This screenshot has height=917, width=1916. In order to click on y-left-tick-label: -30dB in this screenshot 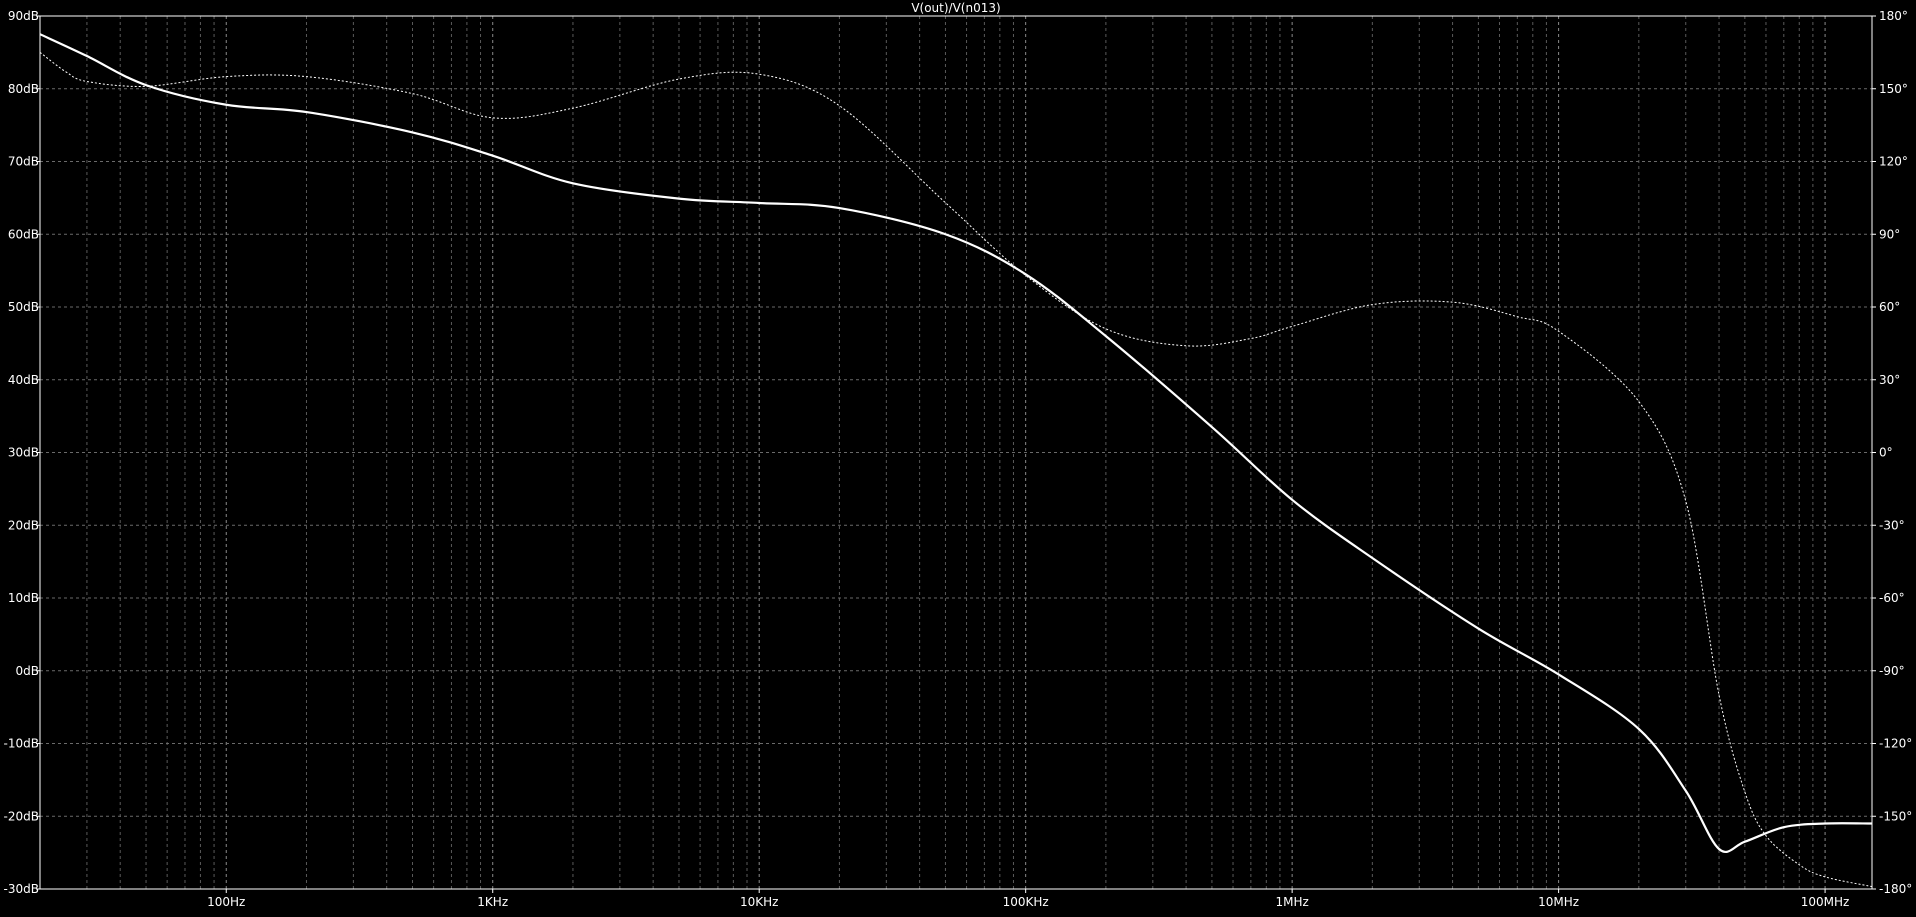, I will do `click(21, 889)`.